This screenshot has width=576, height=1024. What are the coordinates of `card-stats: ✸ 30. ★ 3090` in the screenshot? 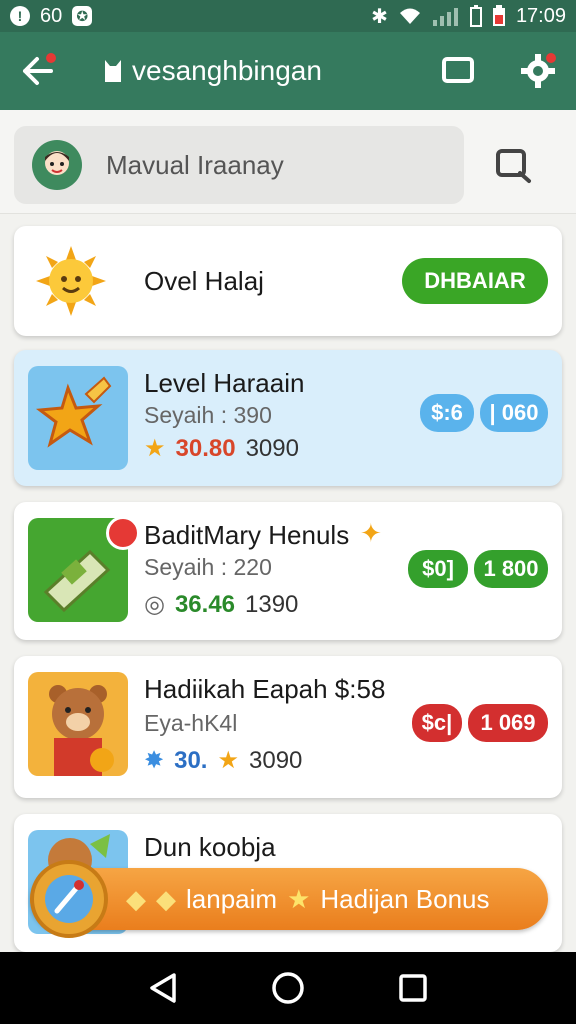 It's located at (223, 760).